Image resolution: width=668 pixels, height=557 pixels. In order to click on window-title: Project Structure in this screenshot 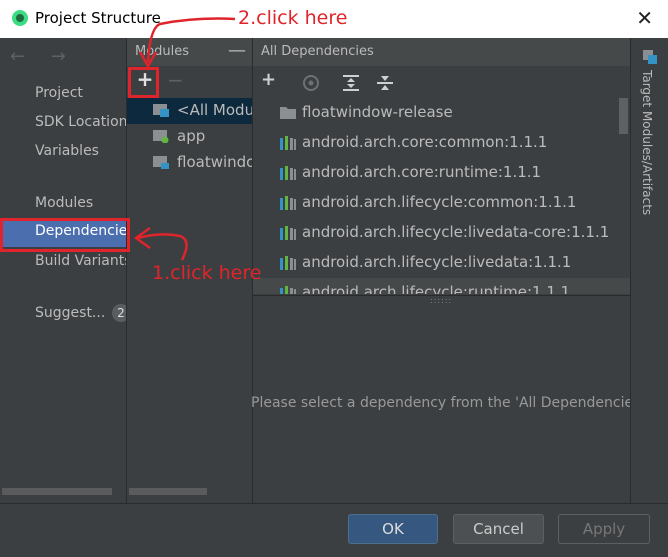, I will do `click(98, 18)`.